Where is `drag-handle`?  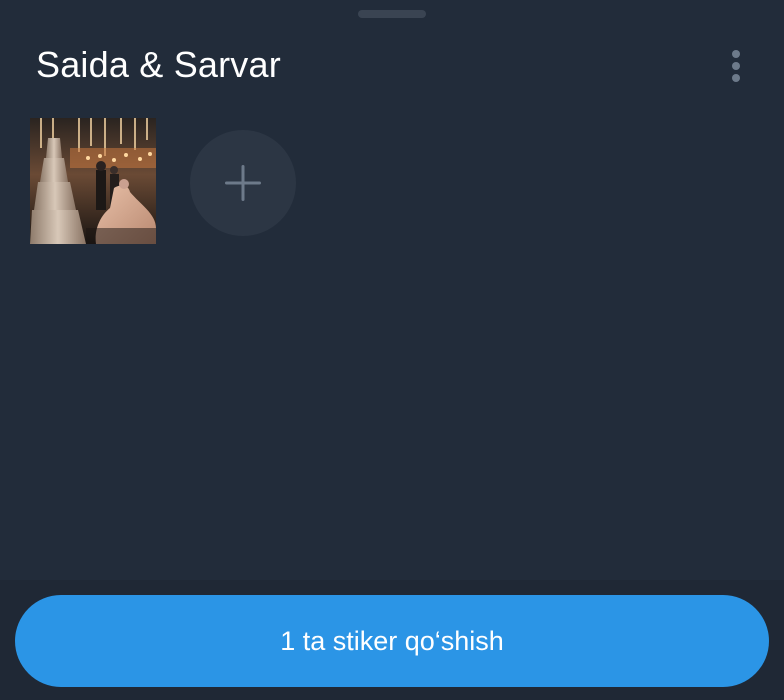 drag-handle is located at coordinates (392, 14).